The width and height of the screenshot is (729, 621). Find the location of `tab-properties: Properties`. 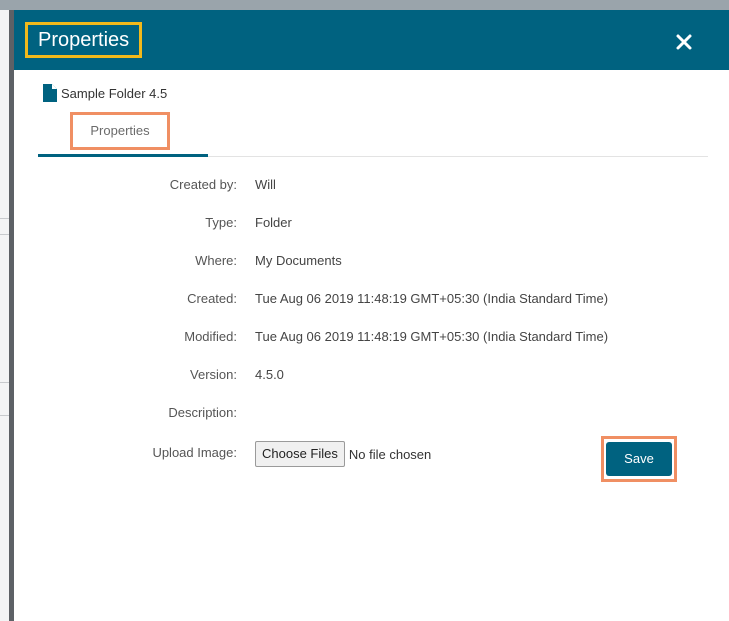

tab-properties: Properties is located at coordinates (120, 131).